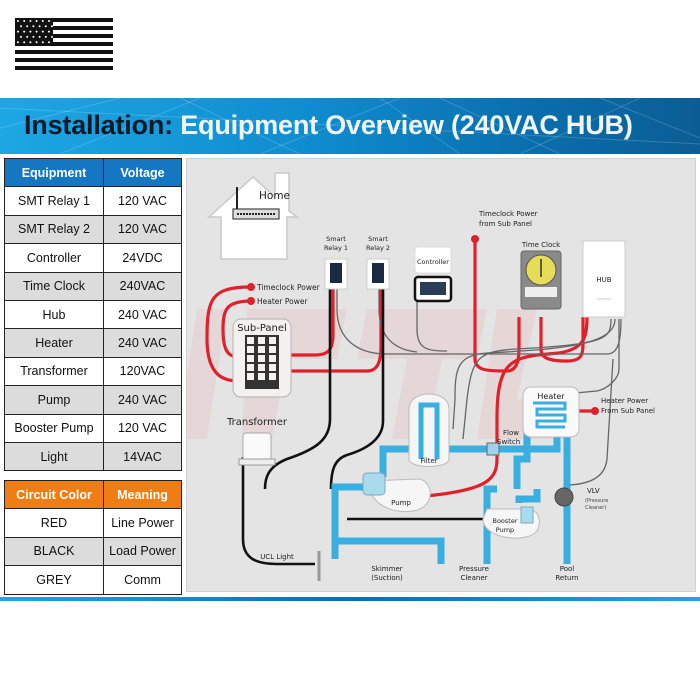  What do you see at coordinates (595, 411) in the screenshot?
I see `heater-power-from-sub-dot` at bounding box center [595, 411].